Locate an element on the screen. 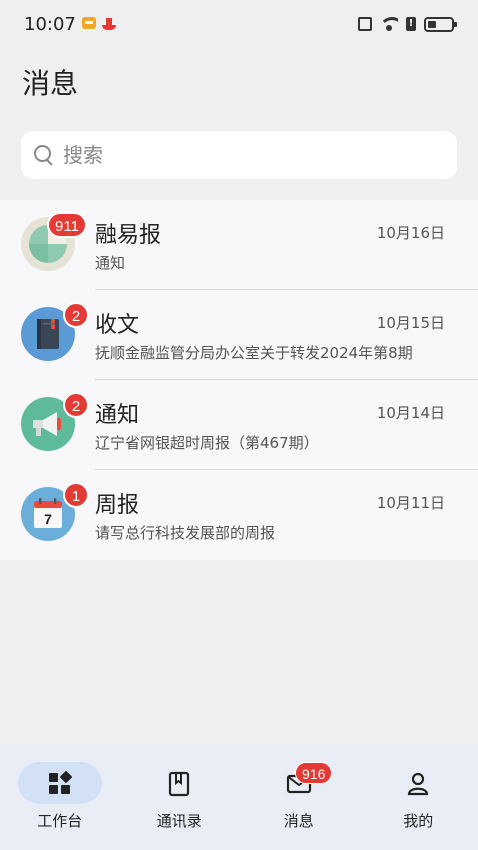 This screenshot has height=850, width=478. app-notification-icon is located at coordinates (109, 24).